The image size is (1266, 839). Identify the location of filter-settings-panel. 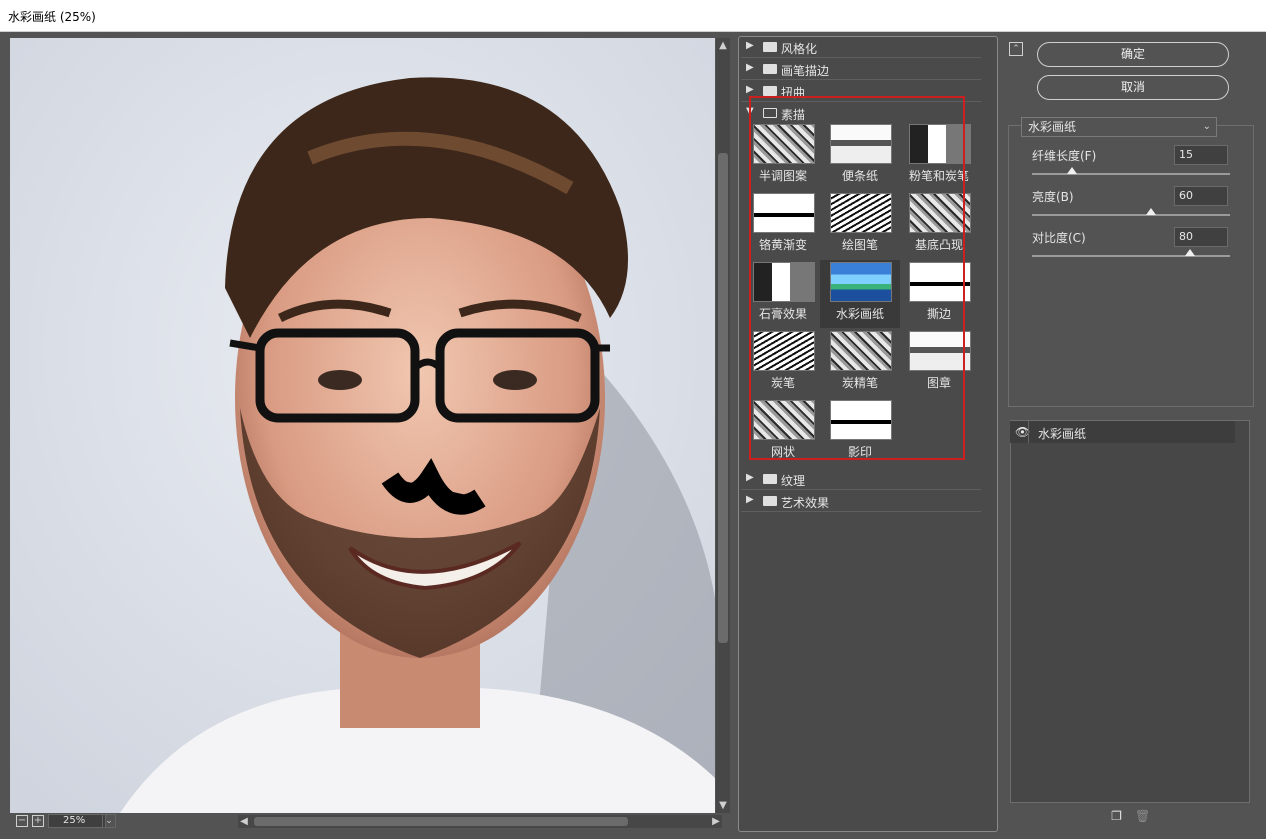
(1131, 266).